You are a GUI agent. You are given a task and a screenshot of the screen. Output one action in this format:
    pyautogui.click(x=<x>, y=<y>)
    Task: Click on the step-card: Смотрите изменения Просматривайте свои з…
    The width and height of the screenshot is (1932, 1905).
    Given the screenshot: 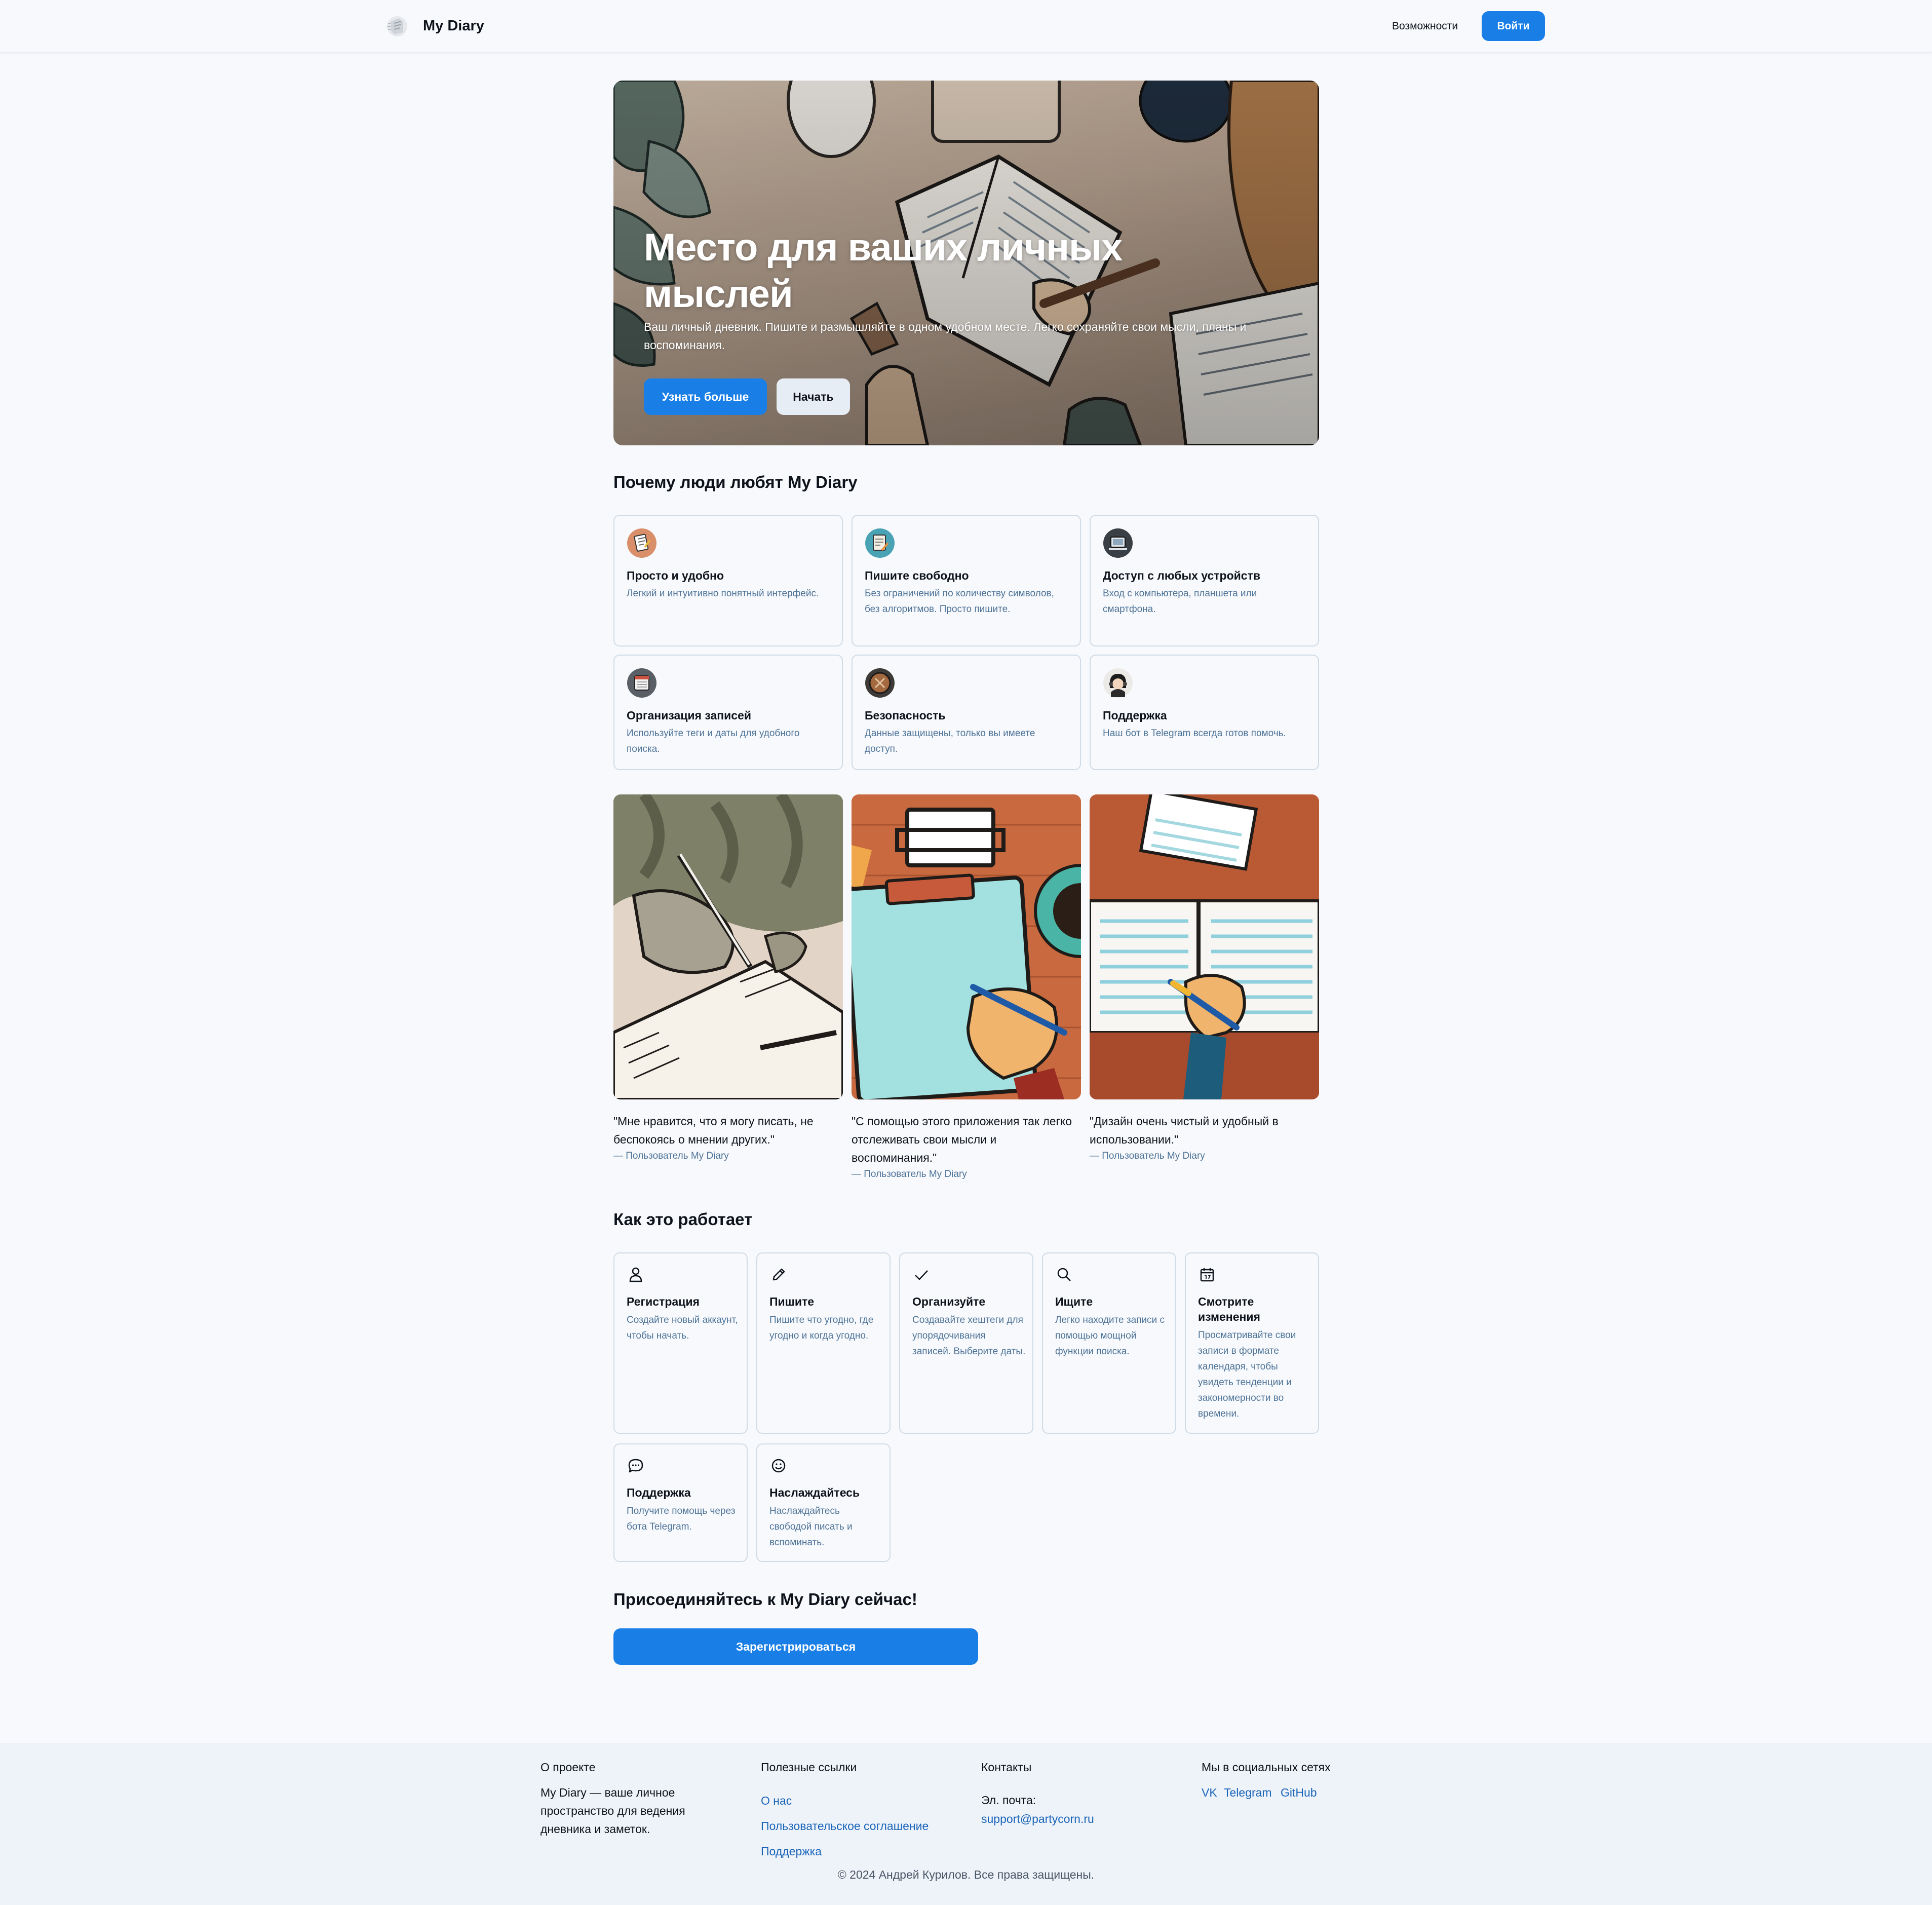 What is the action you would take?
    pyautogui.click(x=1252, y=1343)
    